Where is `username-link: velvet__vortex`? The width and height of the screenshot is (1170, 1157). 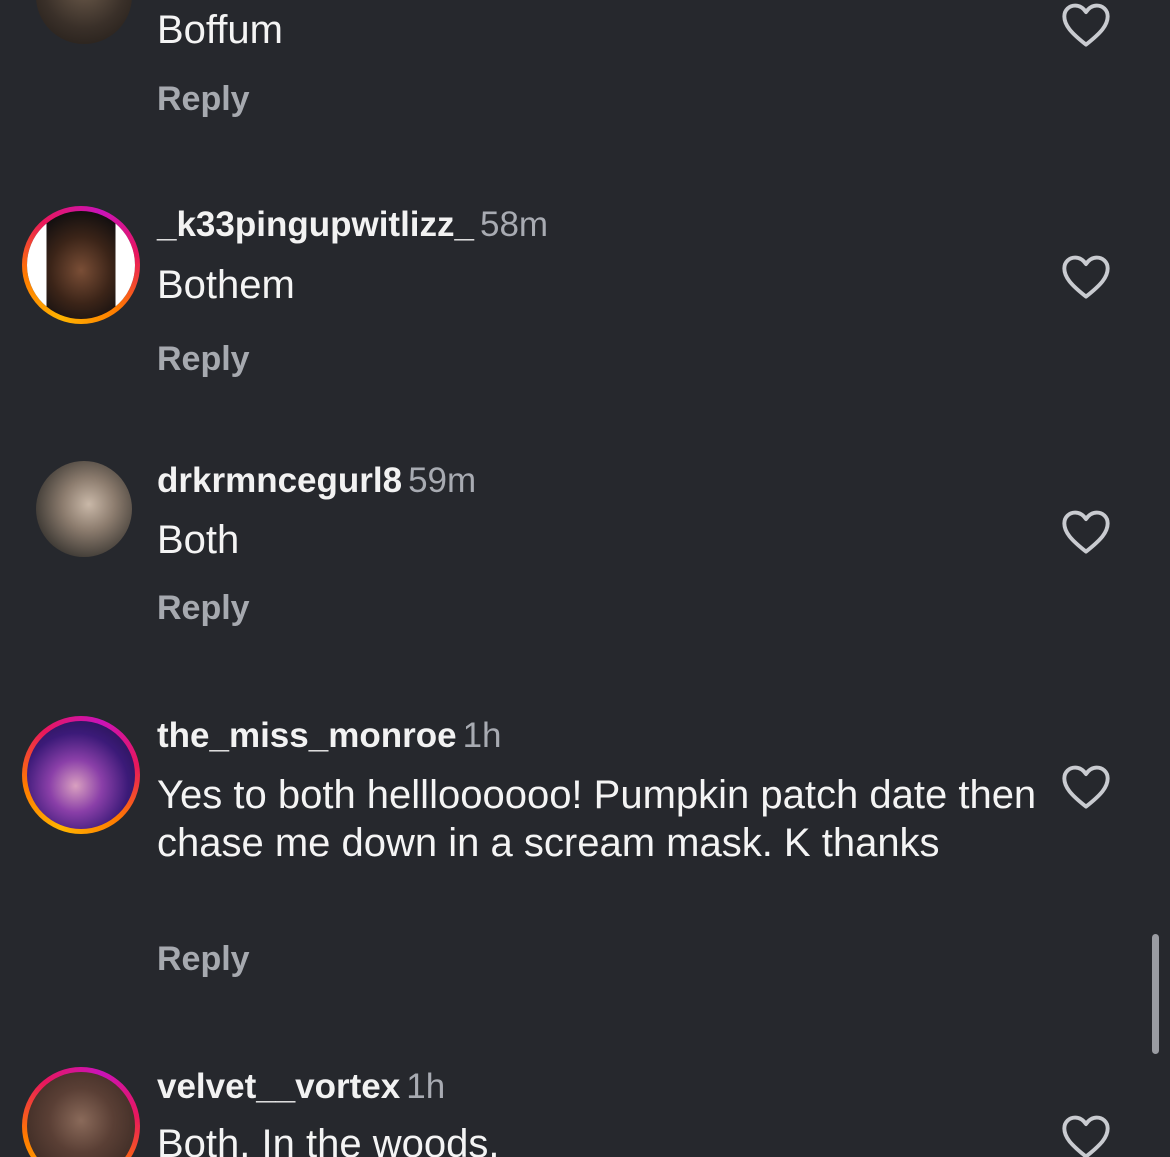 username-link: velvet__vortex is located at coordinates (278, 1086).